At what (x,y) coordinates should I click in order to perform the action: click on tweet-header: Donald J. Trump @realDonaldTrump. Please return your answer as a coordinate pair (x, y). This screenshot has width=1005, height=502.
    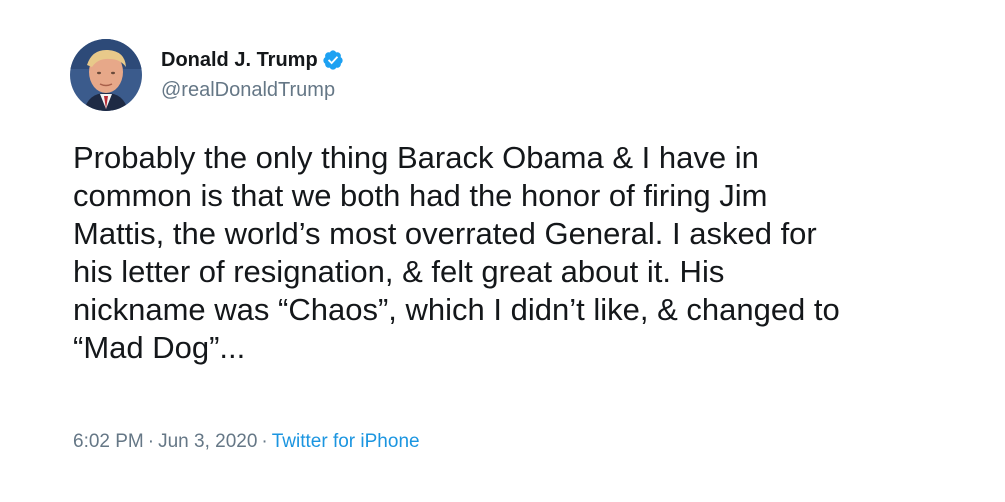
    Looking at the image, I should click on (207, 75).